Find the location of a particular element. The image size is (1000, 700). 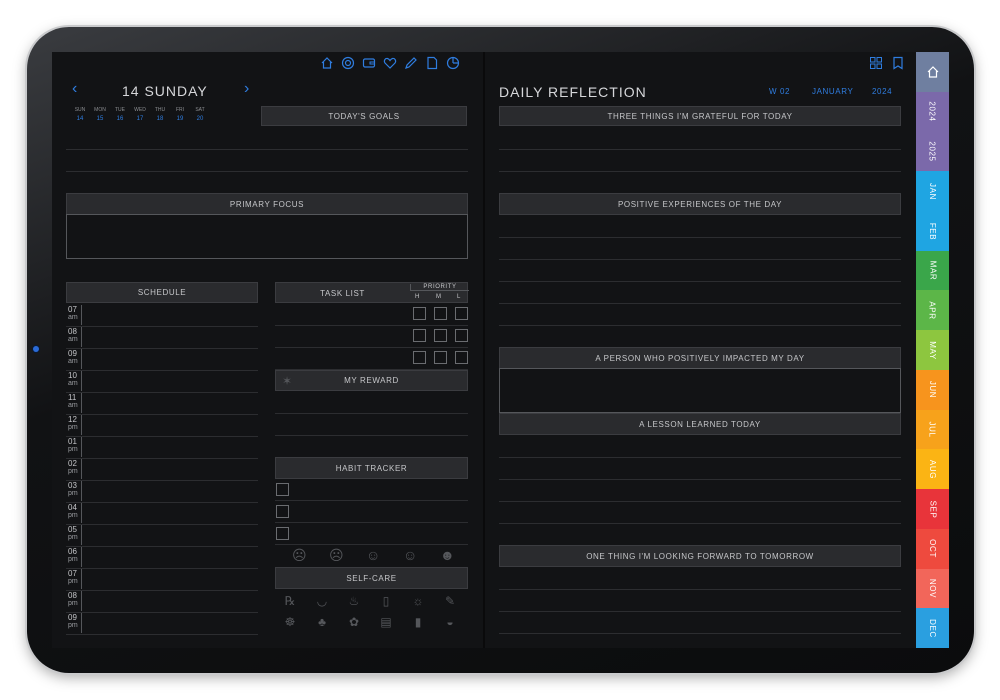

document-icon is located at coordinates (432, 63).